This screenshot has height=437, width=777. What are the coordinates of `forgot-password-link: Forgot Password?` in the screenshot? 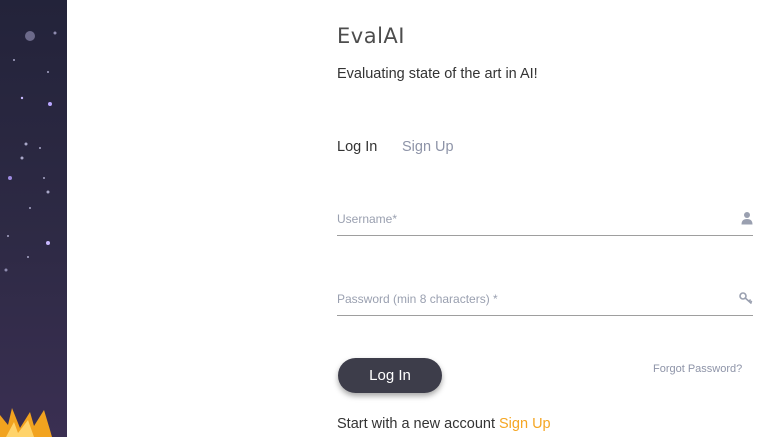 It's located at (697, 369).